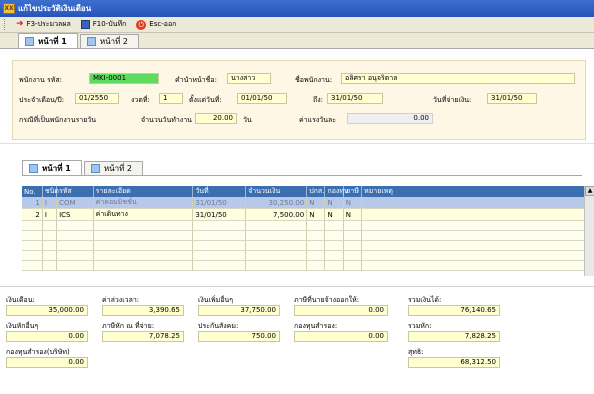 Image resolution: width=594 pixels, height=394 pixels. What do you see at coordinates (318, 100) in the screenshot?
I see `end-date-label: ถึง:` at bounding box center [318, 100].